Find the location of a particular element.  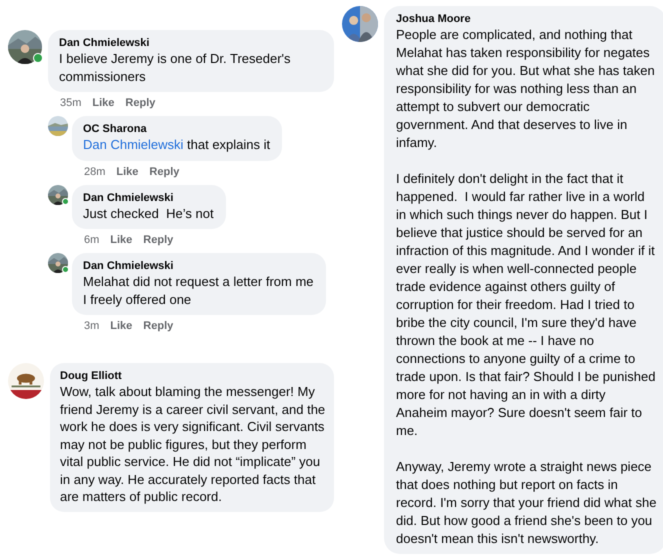

comment-text: Dan Chmielewski that explains it is located at coordinates (176, 145).